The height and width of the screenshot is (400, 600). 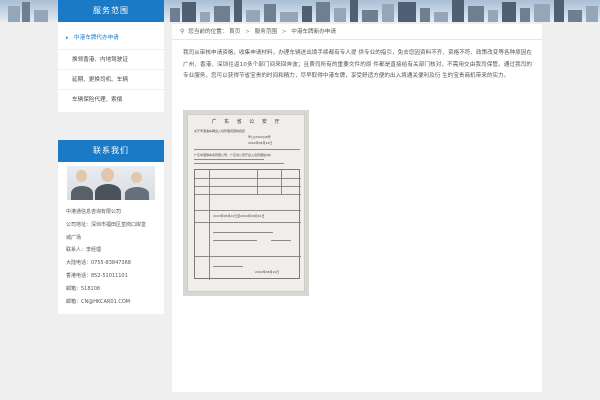 What do you see at coordinates (83, 288) in the screenshot?
I see `postcode: 邮箱：518108` at bounding box center [83, 288].